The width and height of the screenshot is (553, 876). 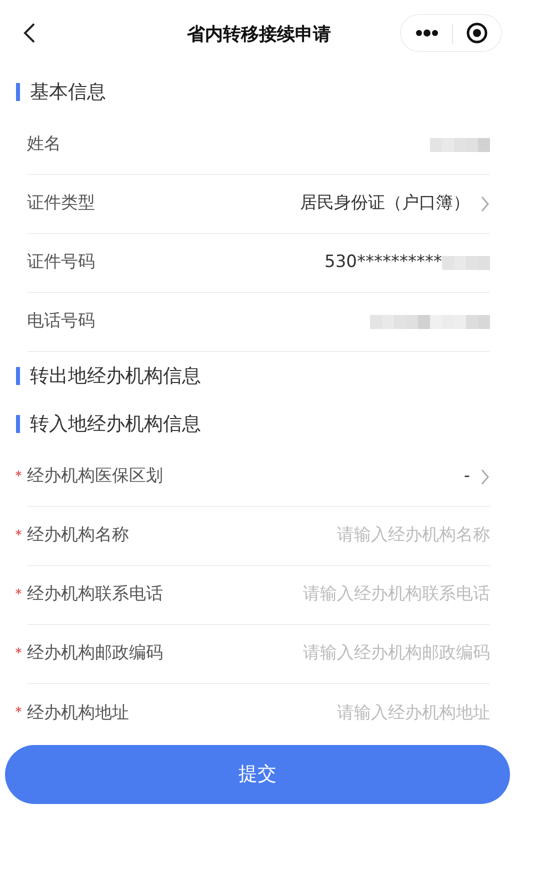 What do you see at coordinates (451, 33) in the screenshot?
I see `capsule-menu` at bounding box center [451, 33].